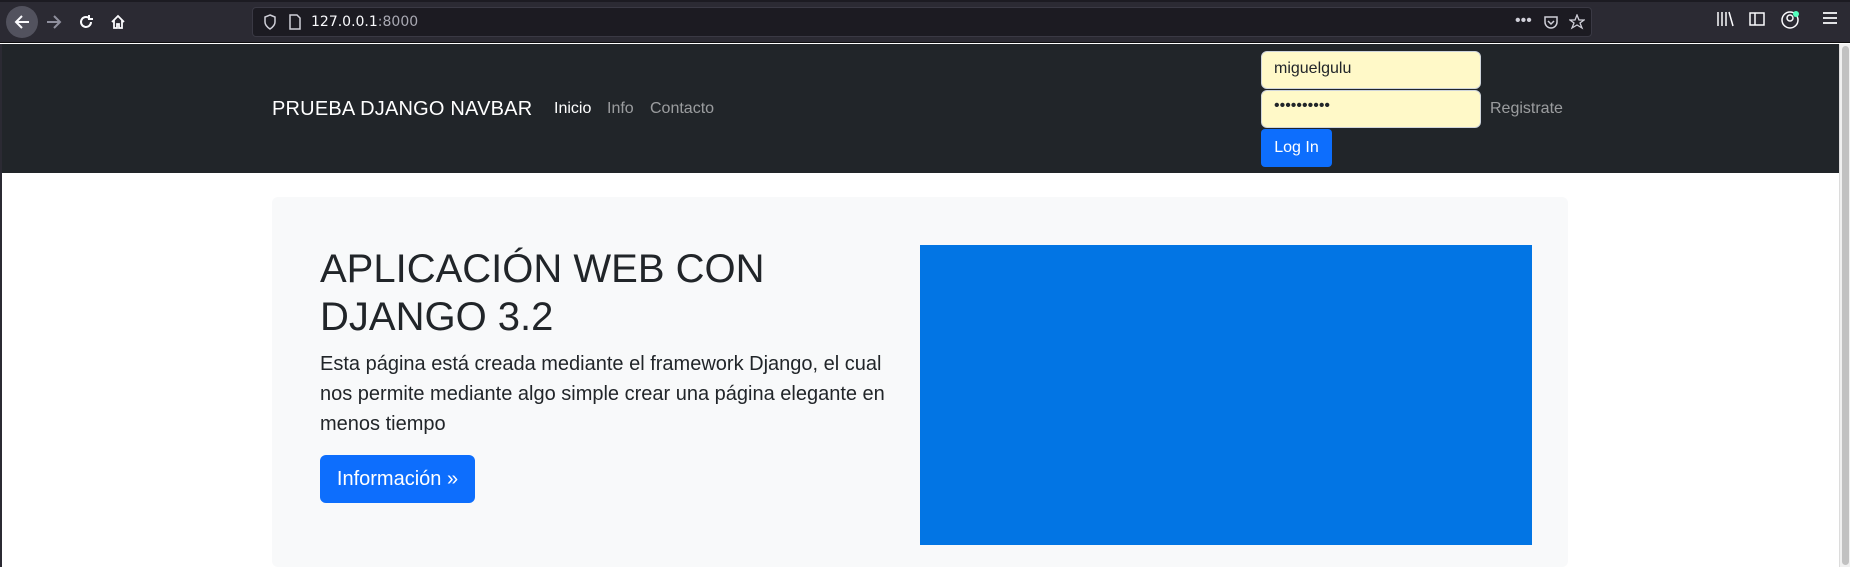  Describe the element at coordinates (270, 24) in the screenshot. I see `shield-icon` at that location.